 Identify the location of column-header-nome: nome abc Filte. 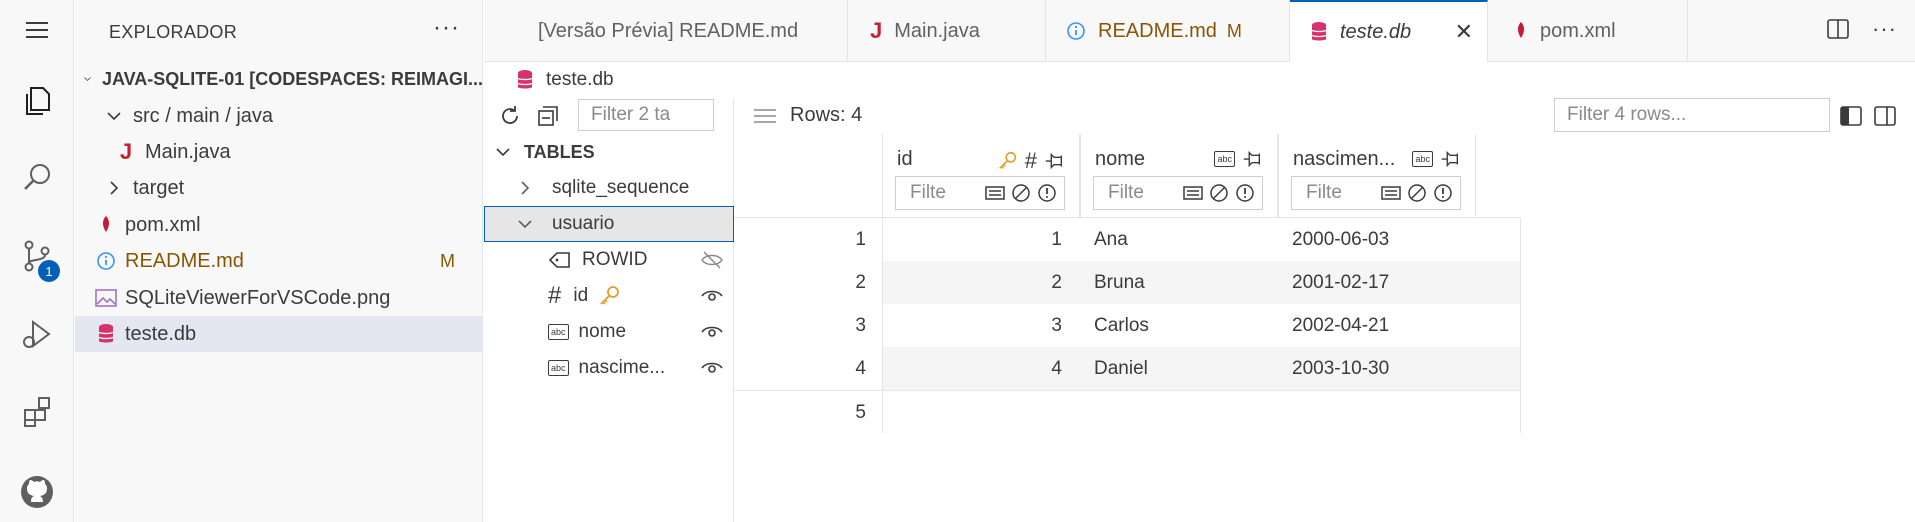
(1179, 176).